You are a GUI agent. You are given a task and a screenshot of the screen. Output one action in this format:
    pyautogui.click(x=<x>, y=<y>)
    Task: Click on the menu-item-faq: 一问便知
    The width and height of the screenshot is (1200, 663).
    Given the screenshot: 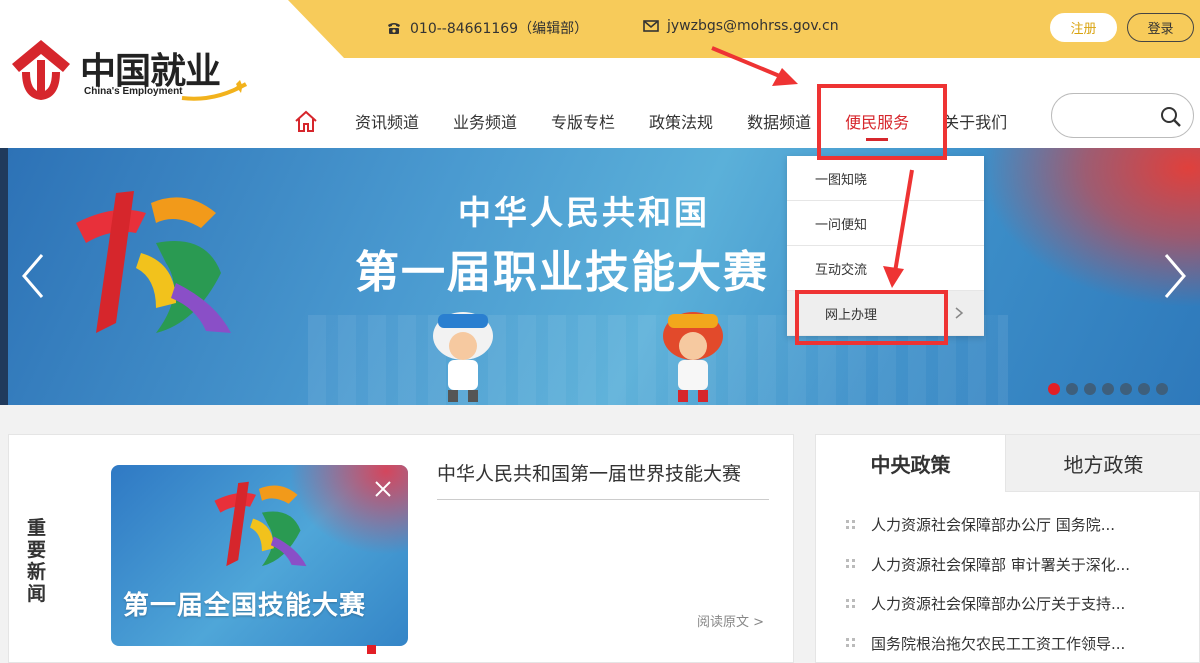 What is the action you would take?
    pyautogui.click(x=885, y=223)
    